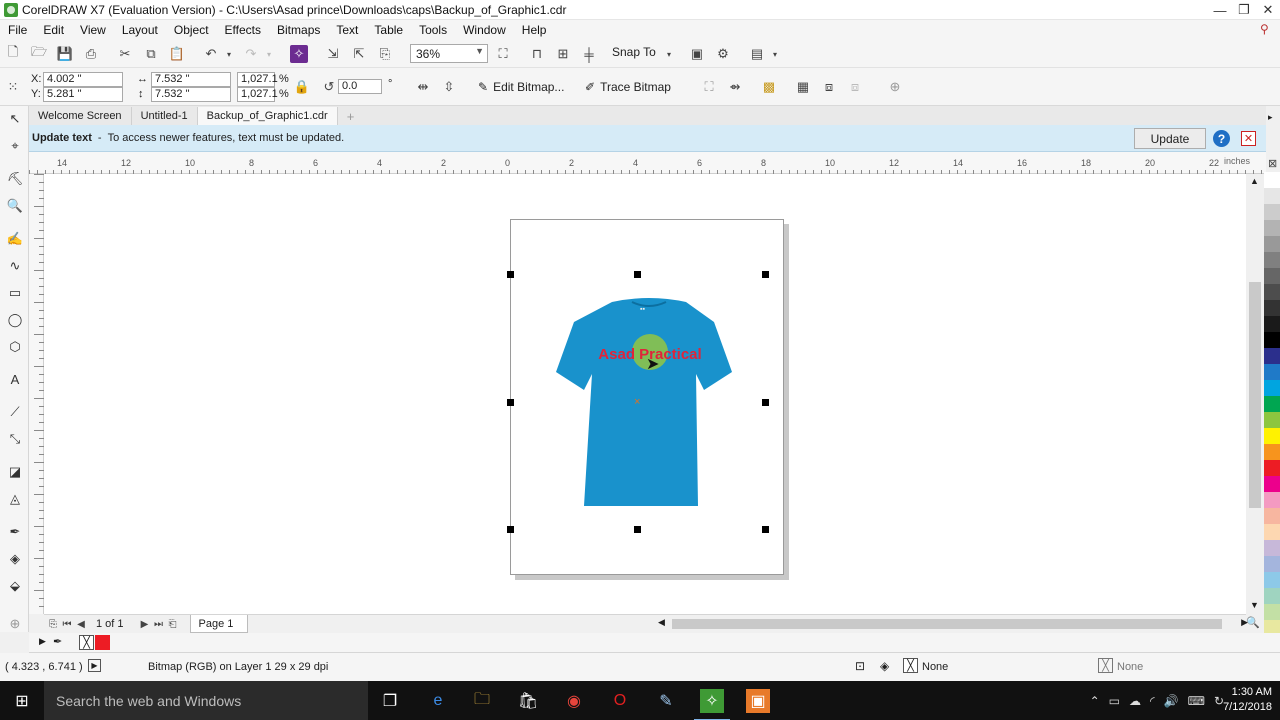 The height and width of the screenshot is (720, 1280). What do you see at coordinates (151, 54) in the screenshot?
I see `copy-icon: ⧉` at bounding box center [151, 54].